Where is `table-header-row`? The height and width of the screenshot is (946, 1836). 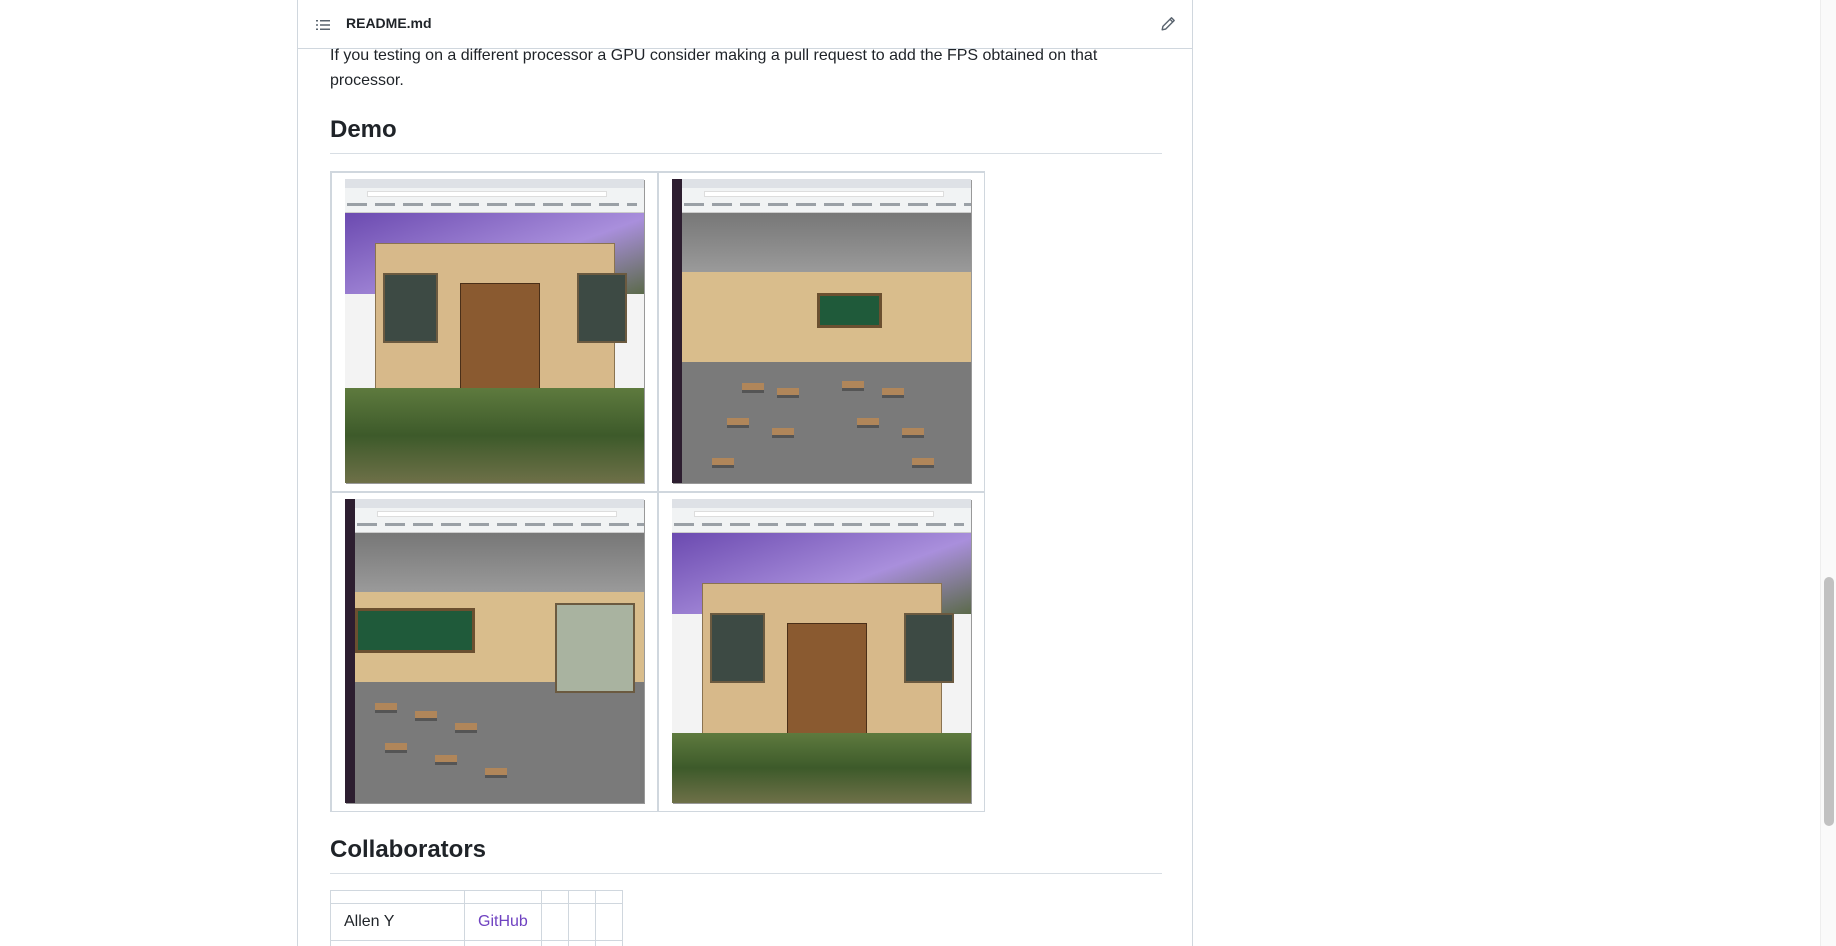 table-header-row is located at coordinates (476, 897).